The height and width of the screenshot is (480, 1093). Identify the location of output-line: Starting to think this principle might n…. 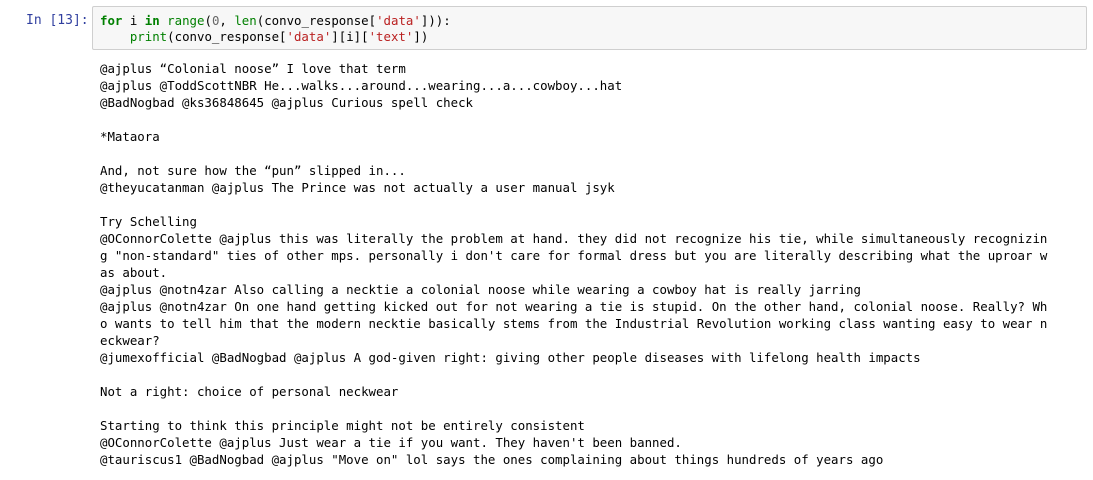
(342, 425).